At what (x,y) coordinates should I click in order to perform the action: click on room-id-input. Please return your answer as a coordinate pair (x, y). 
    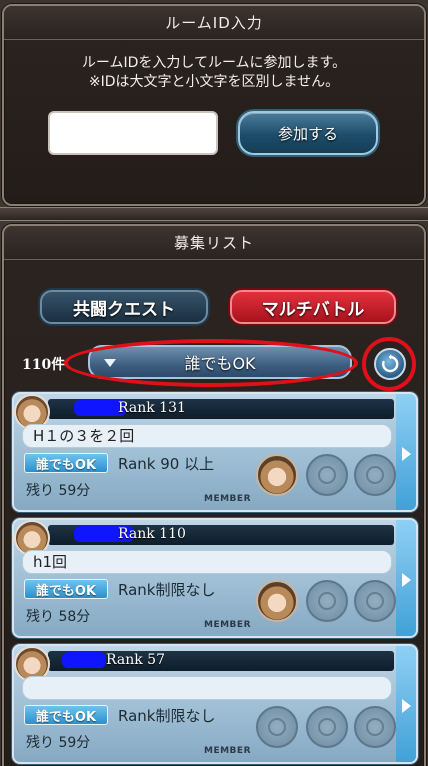
    Looking at the image, I should click on (133, 133).